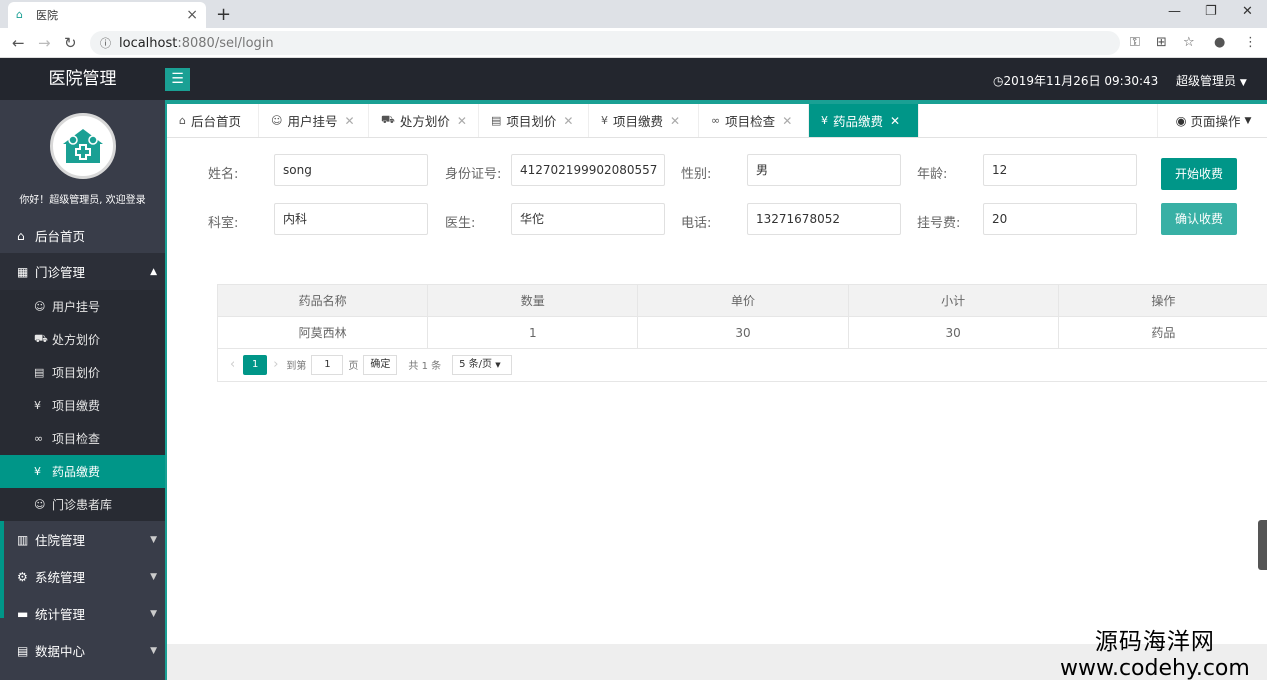  Describe the element at coordinates (213, 120) in the screenshot. I see `tab-home: ⌂后台首页` at that location.